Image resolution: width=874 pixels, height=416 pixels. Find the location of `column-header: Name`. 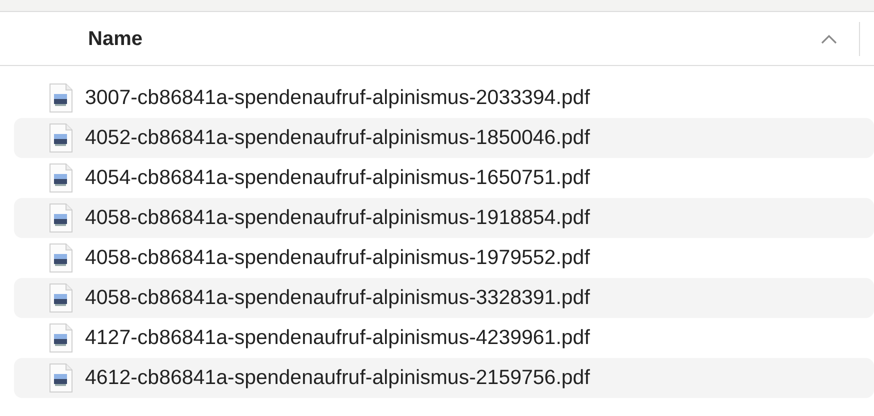

column-header: Name is located at coordinates (115, 39).